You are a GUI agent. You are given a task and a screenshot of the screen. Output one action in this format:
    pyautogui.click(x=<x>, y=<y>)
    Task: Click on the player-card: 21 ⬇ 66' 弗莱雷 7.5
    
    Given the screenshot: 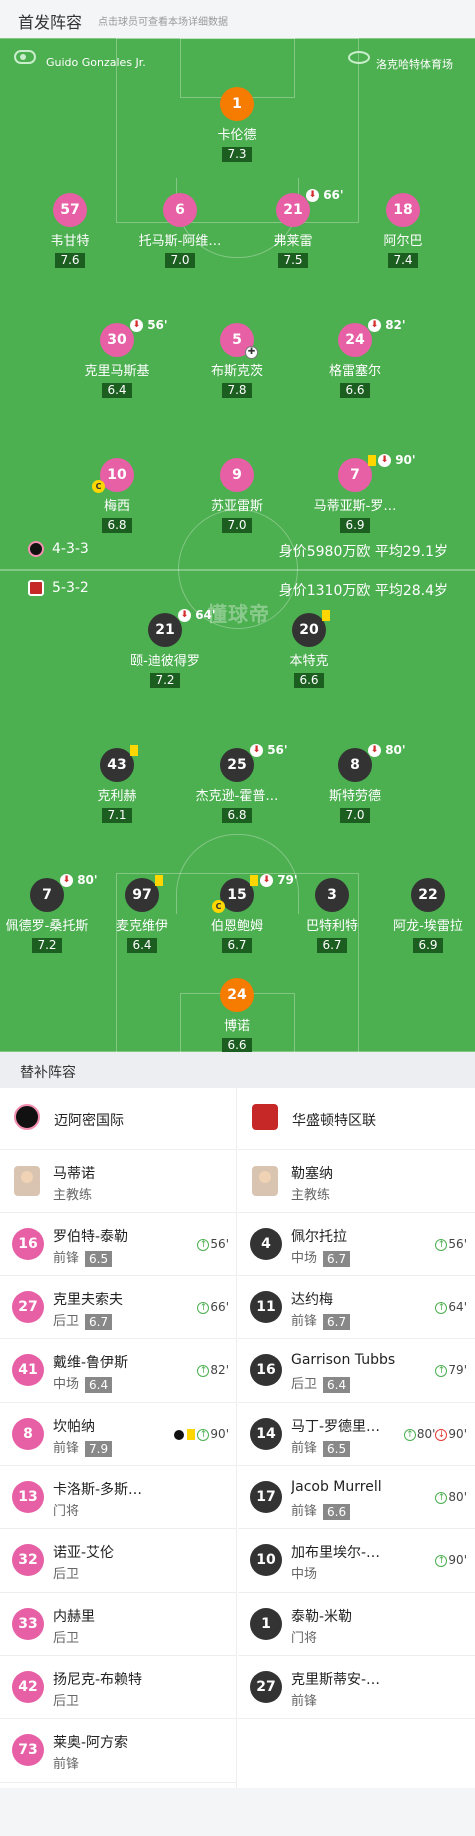 What is the action you would take?
    pyautogui.click(x=293, y=228)
    